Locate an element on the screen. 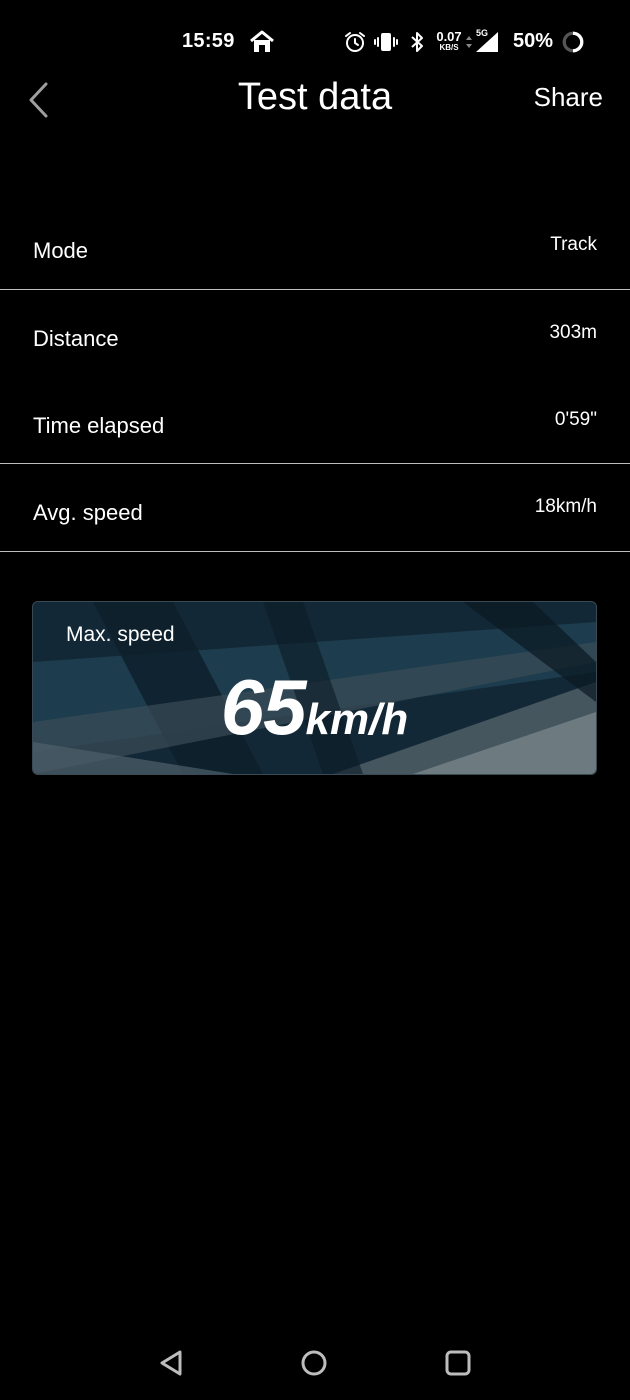 The width and height of the screenshot is (630, 1400). row-value: Track is located at coordinates (573, 244).